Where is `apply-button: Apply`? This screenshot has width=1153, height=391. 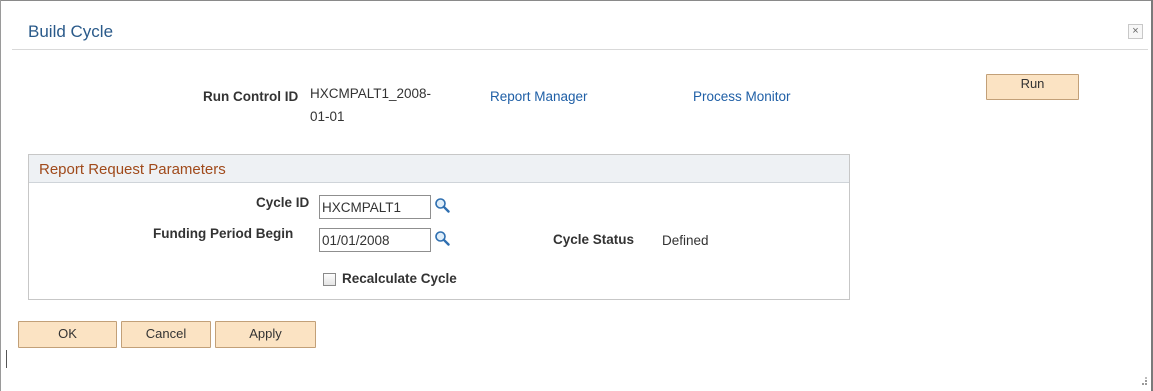 apply-button: Apply is located at coordinates (265, 334).